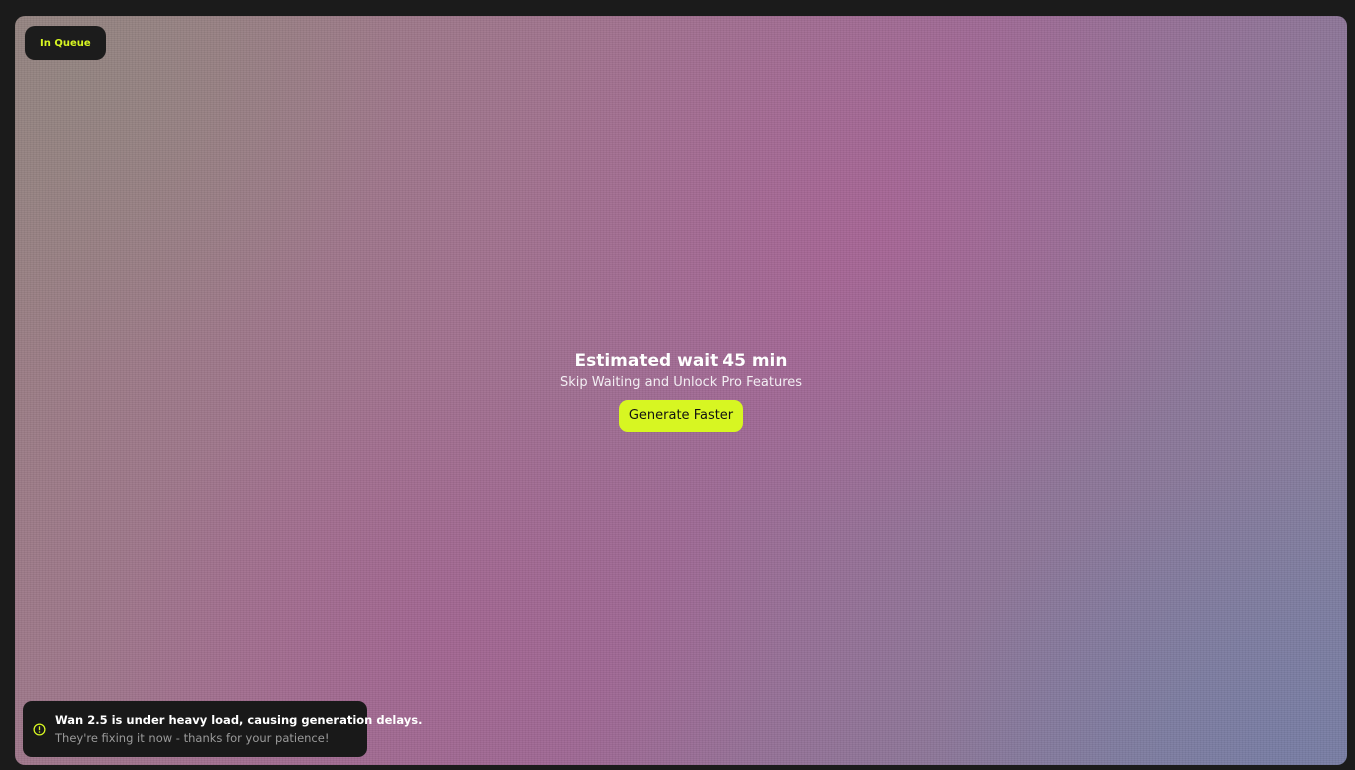 This screenshot has height=770, width=1355. I want to click on estimated-wait: Estimated wait 45 min, so click(681, 361).